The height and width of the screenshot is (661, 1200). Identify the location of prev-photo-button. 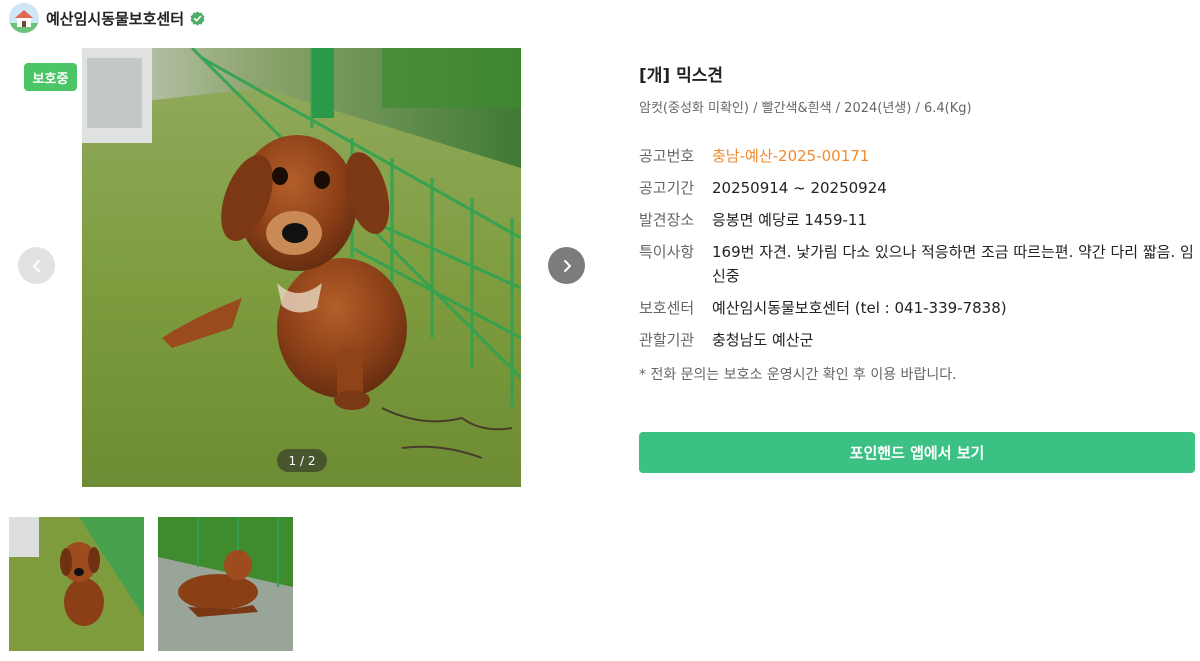
(36, 265).